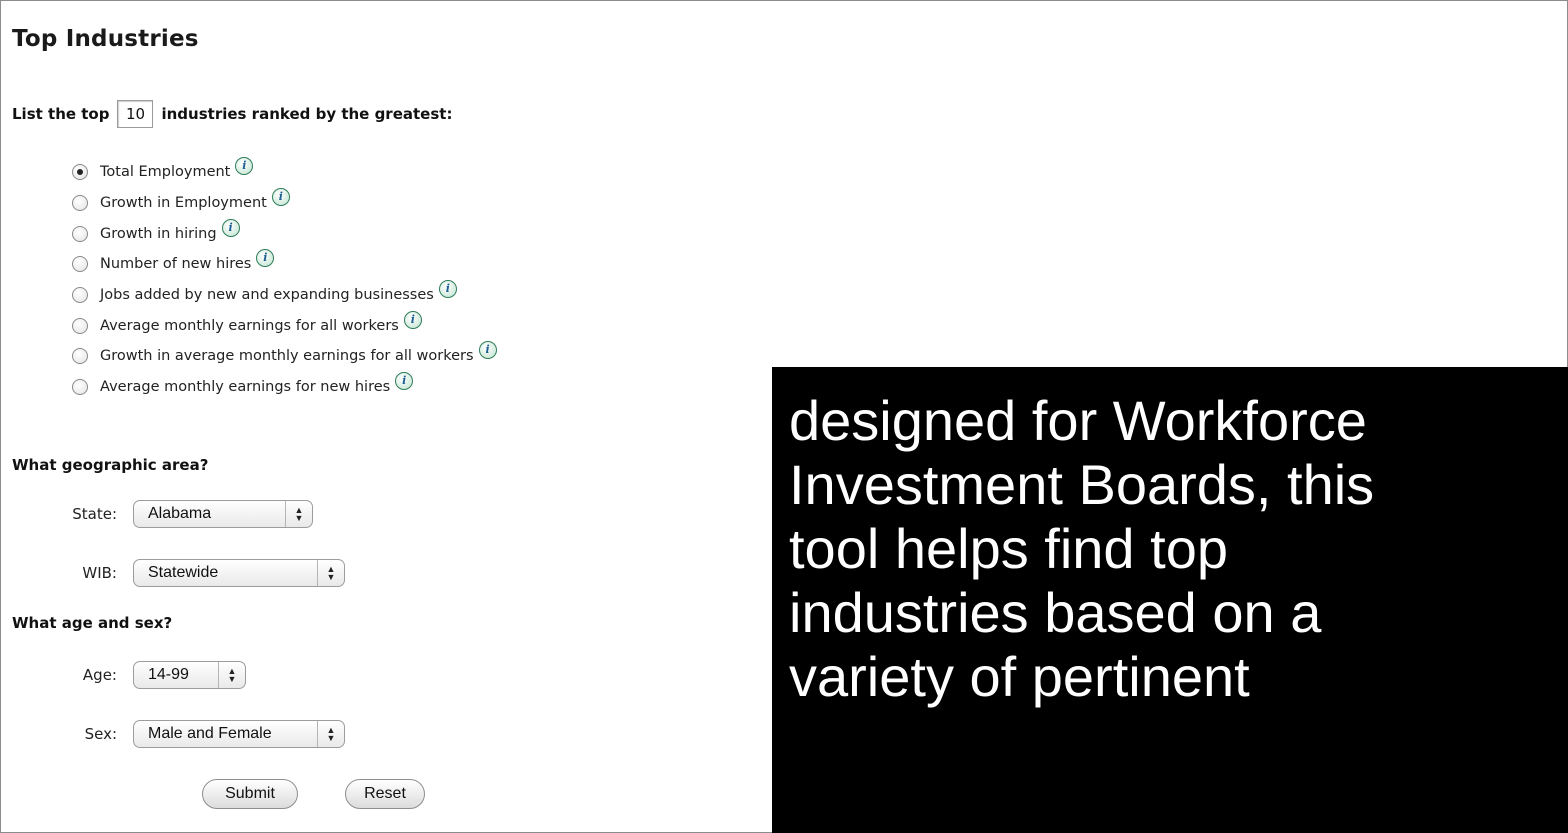 This screenshot has height=833, width=1568. I want to click on wib-label: WIB:, so click(99, 573).